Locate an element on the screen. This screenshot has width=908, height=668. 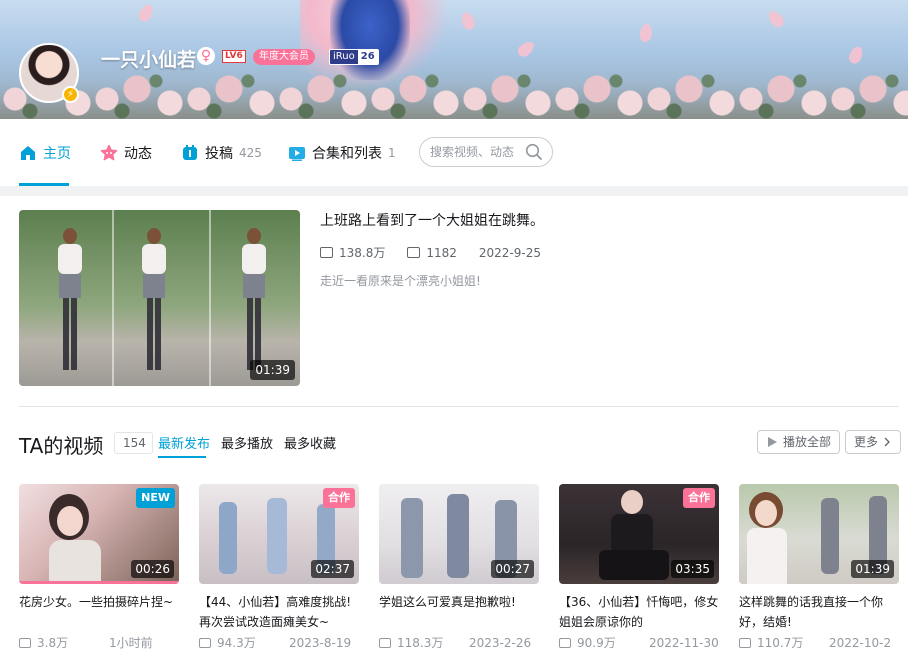
tab-most-played: 最多播放 is located at coordinates (247, 442).